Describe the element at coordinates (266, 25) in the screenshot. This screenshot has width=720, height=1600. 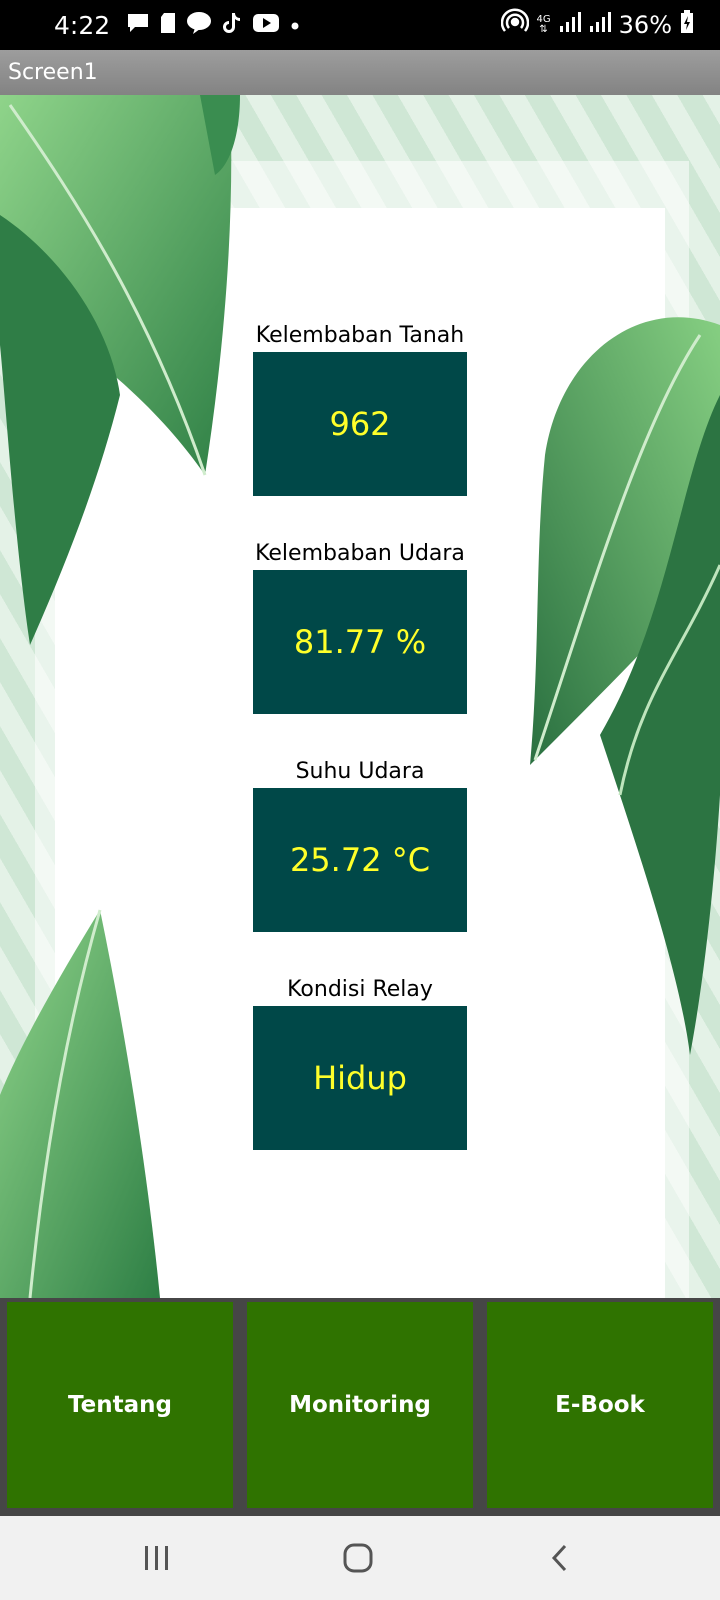
I see `youtube-icon` at that location.